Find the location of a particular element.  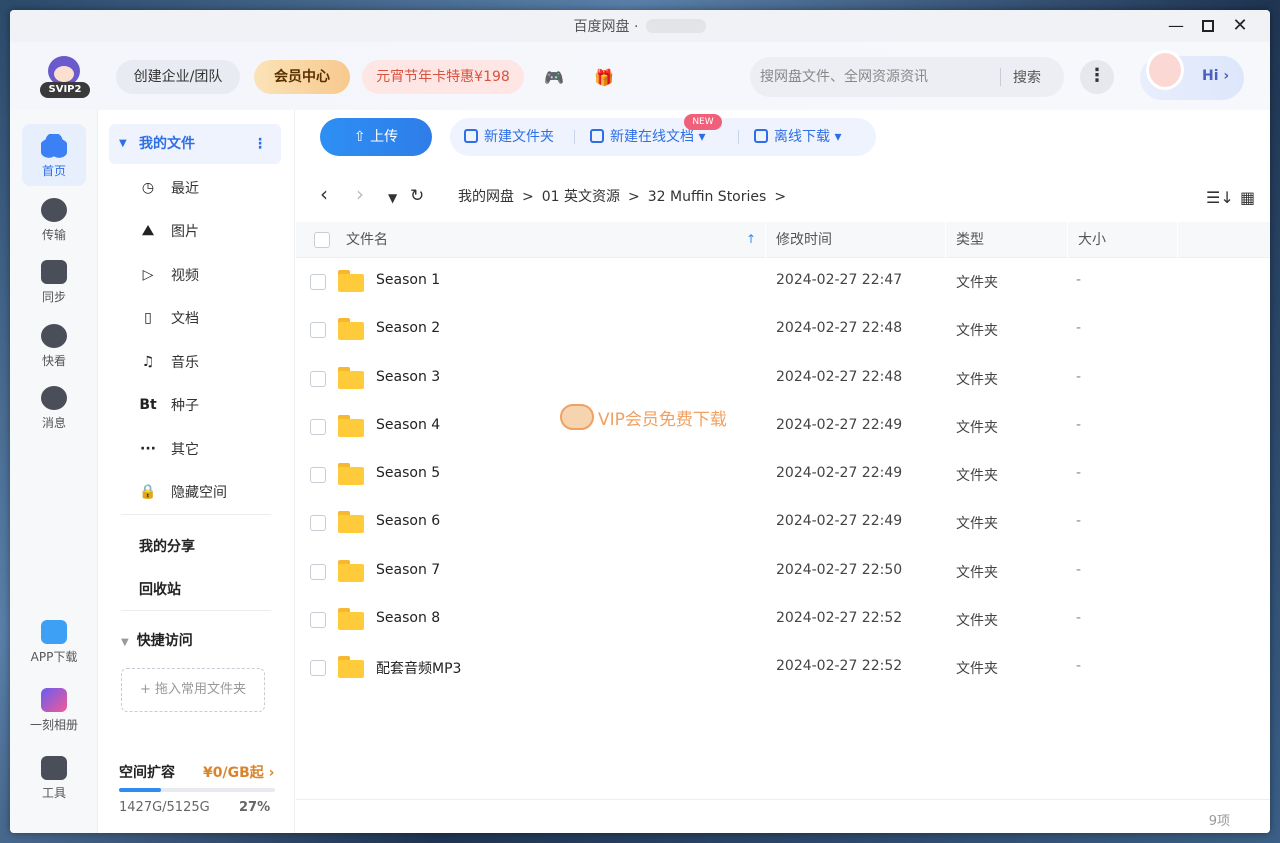

offline-download-button: 离线下载 ▾ is located at coordinates (797, 137).